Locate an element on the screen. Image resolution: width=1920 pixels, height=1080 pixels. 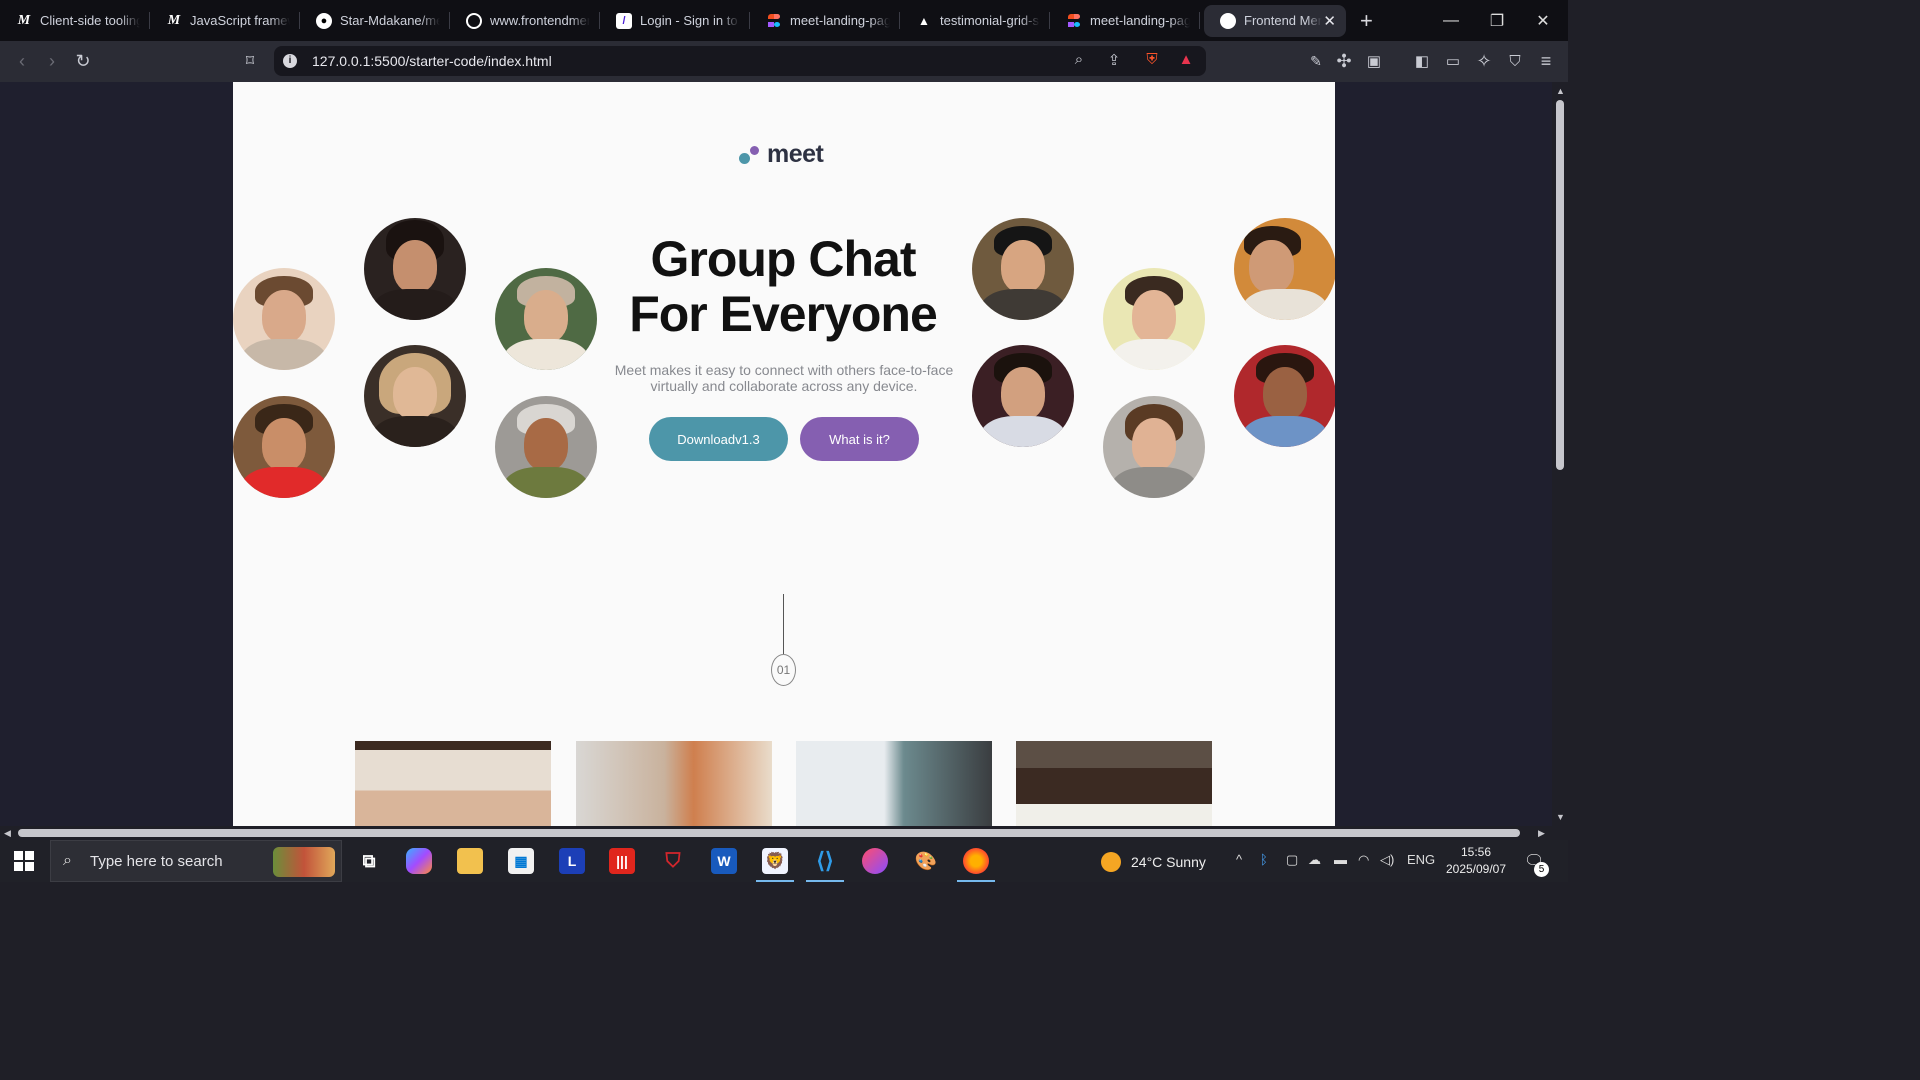
scroll-down-icon: ▼ is located at coordinates (1560, 817).